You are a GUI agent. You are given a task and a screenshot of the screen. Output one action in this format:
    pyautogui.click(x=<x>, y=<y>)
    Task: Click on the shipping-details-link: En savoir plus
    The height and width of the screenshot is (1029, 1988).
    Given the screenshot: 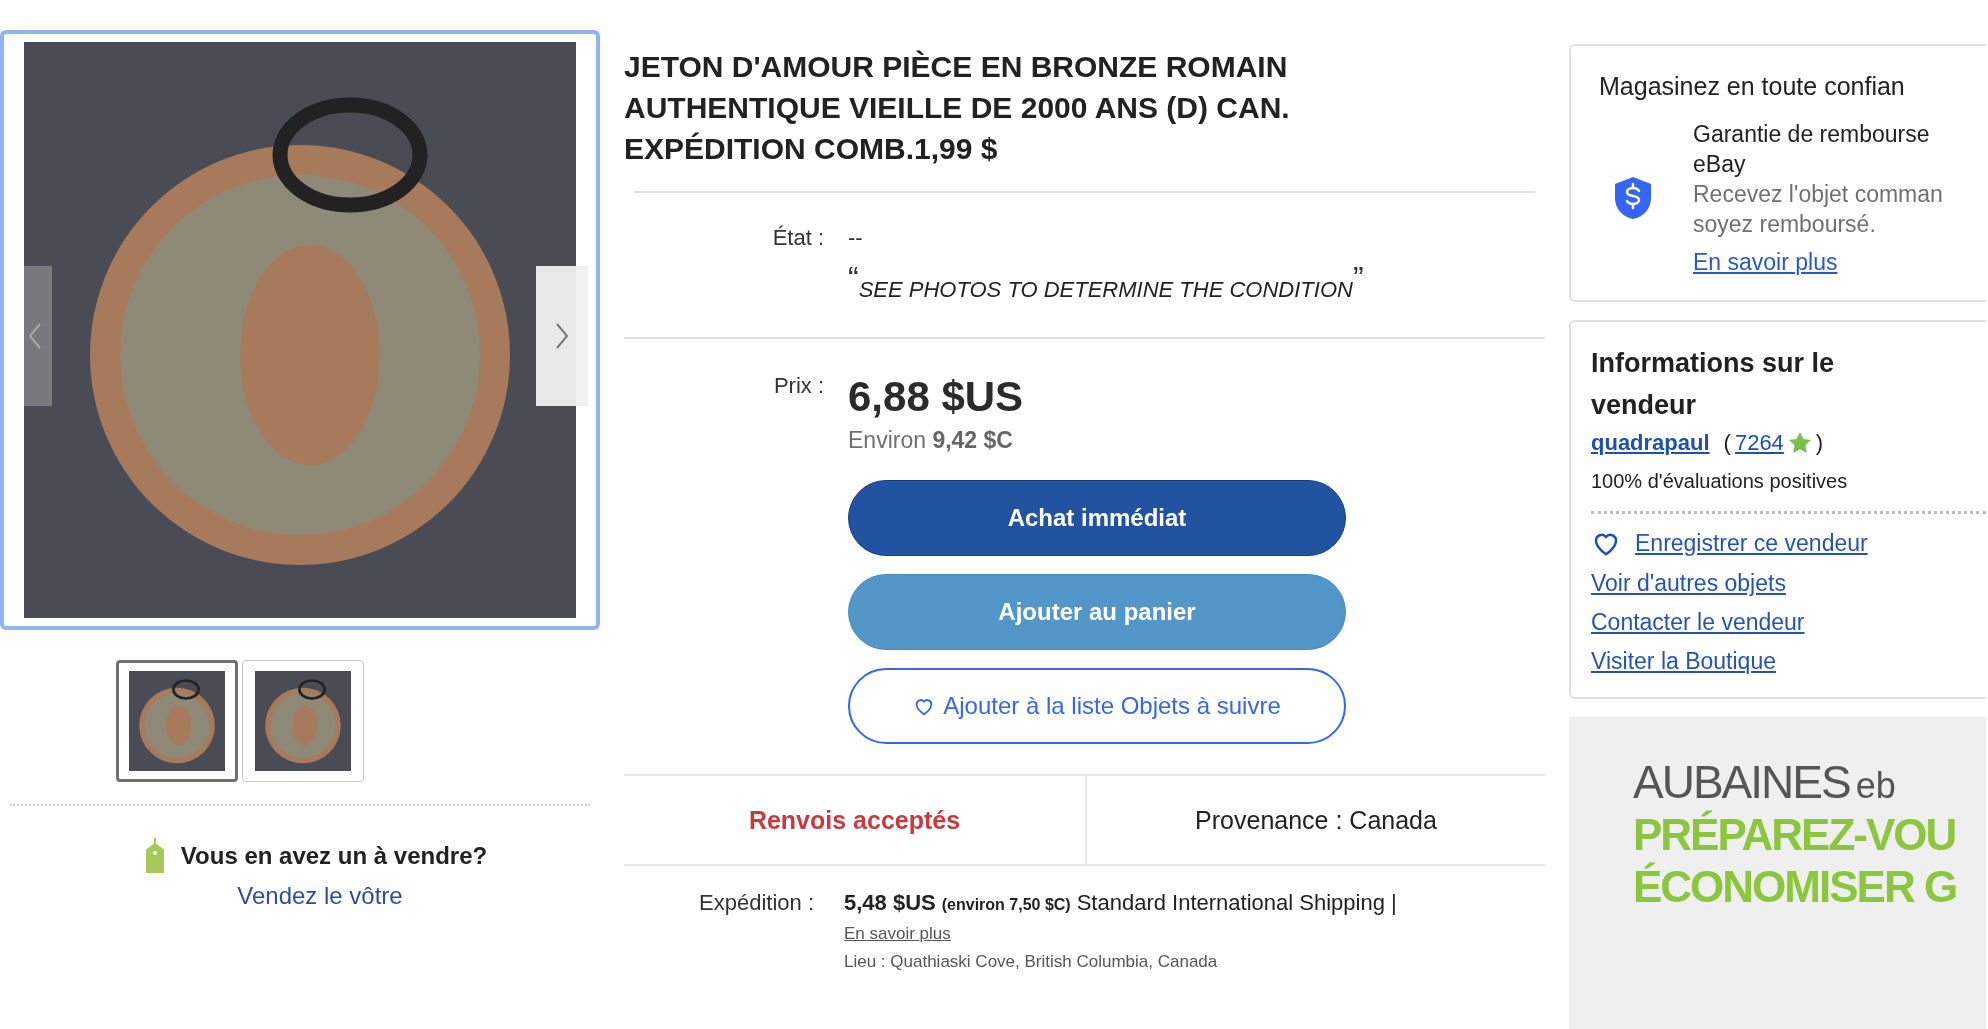 What is the action you would take?
    pyautogui.click(x=897, y=933)
    